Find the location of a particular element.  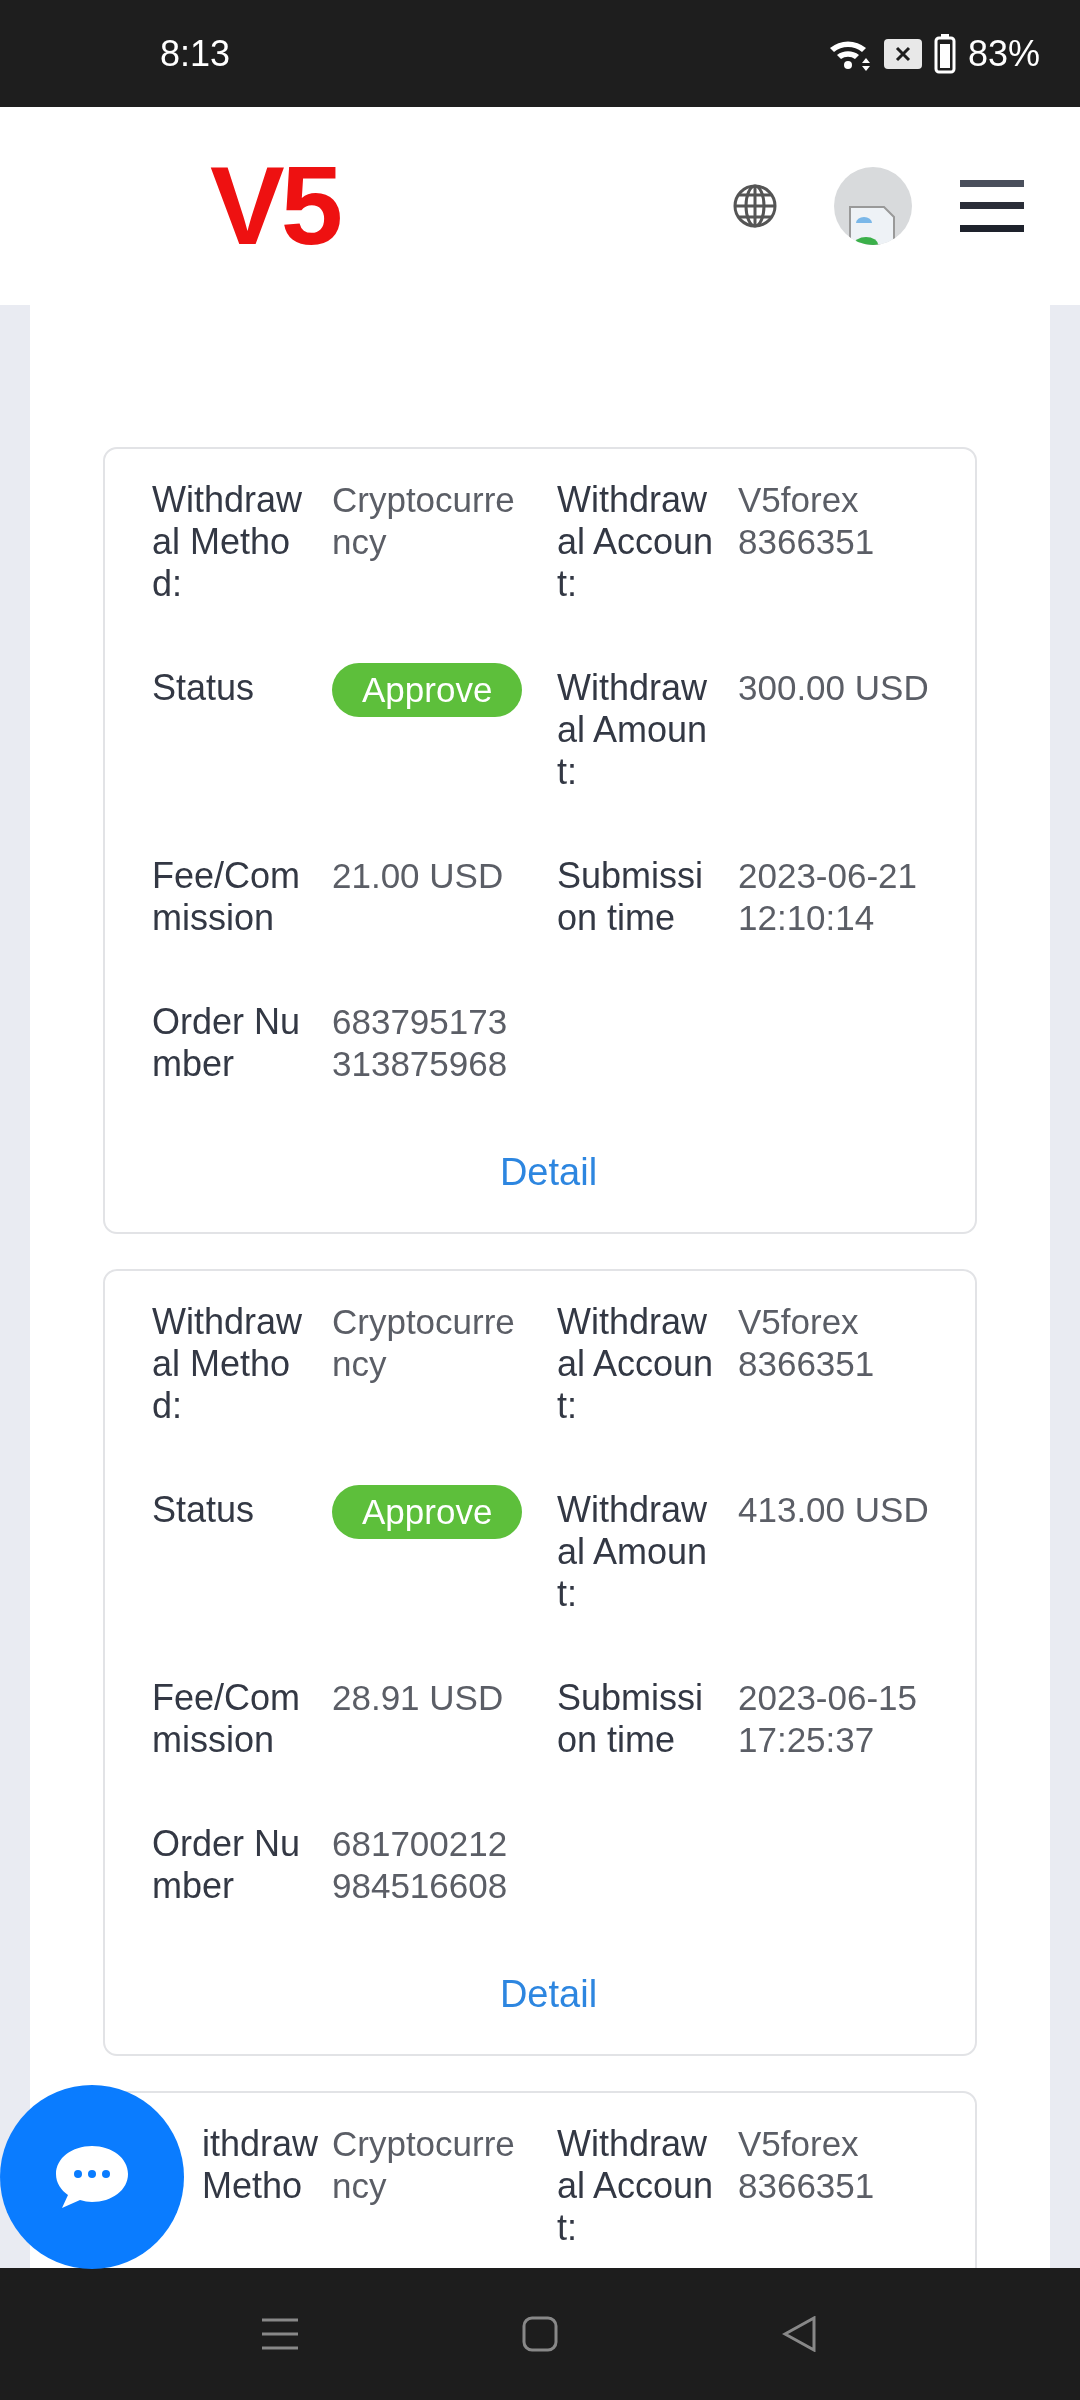

home-icon is located at coordinates (540, 2334).